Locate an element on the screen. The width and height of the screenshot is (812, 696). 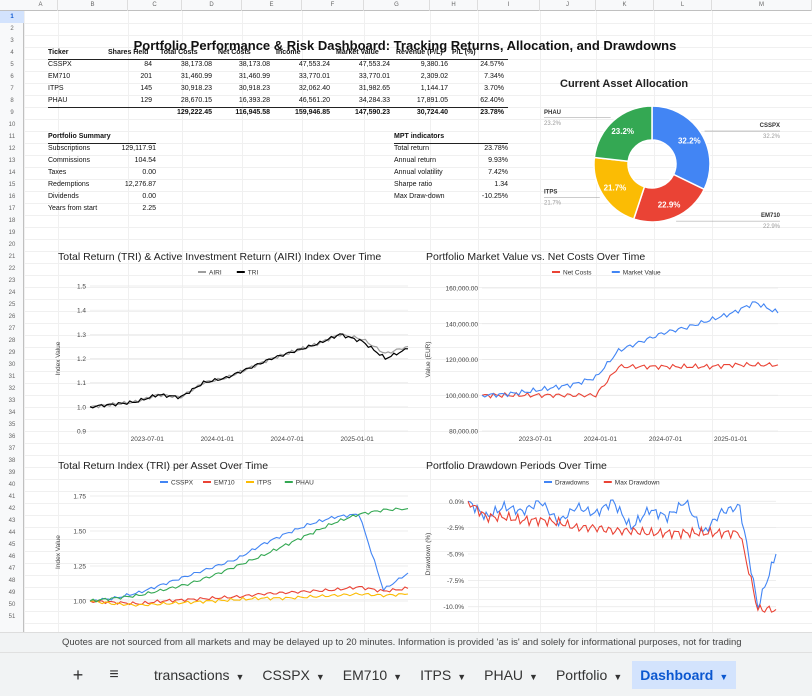
row-header-25: 25 is located at coordinates (12, 305).